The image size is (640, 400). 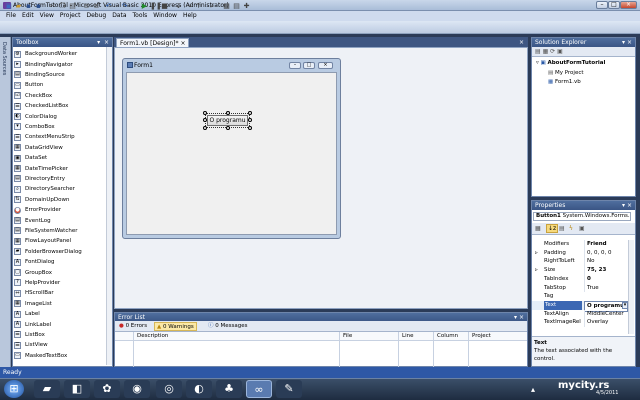 What do you see at coordinates (582, 228) in the screenshot?
I see `property-pages-icon: ▣` at bounding box center [582, 228].